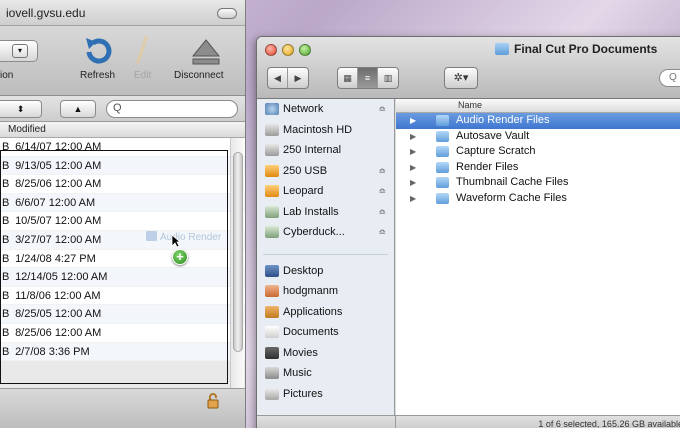 The image size is (680, 428). Describe the element at coordinates (669, 78) in the screenshot. I see `finder-search-input: Q` at that location.